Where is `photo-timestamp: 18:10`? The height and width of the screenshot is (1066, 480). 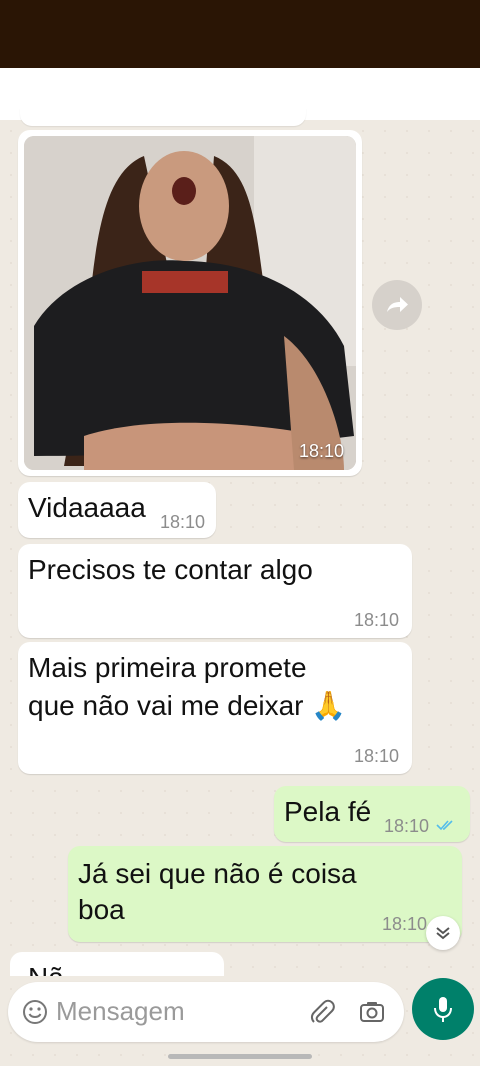 photo-timestamp: 18:10 is located at coordinates (321, 451).